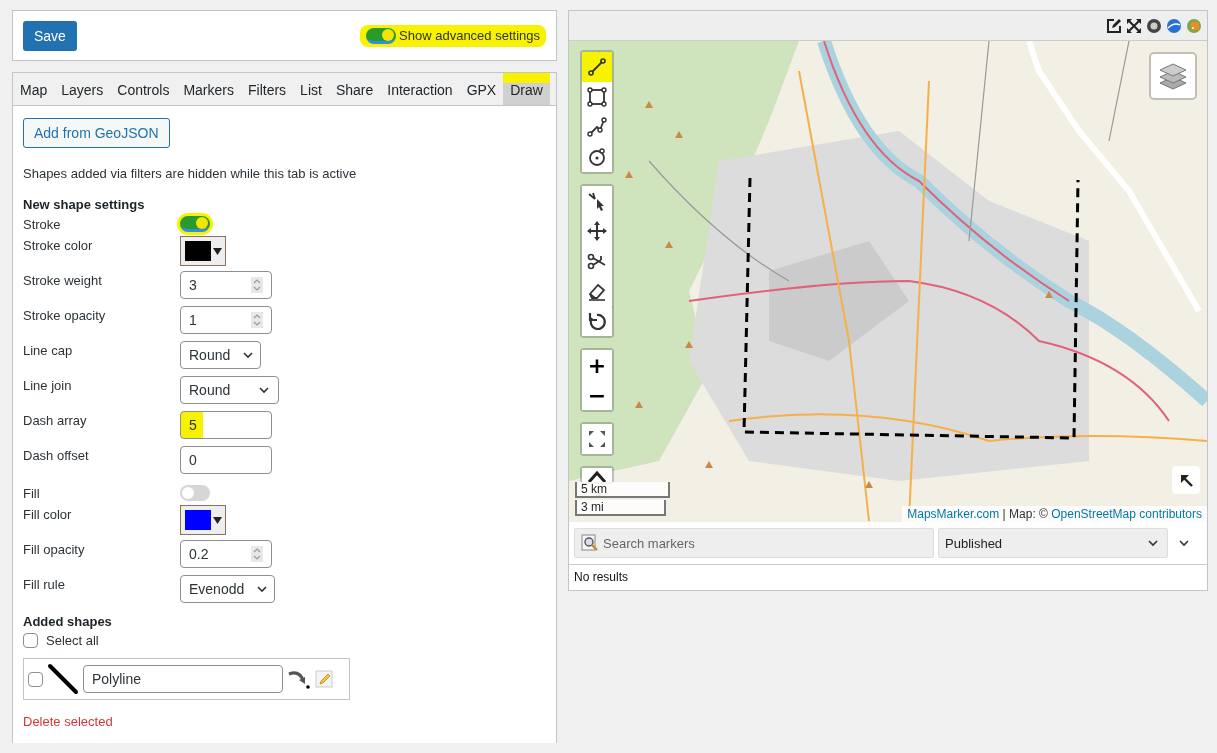  Describe the element at coordinates (34, 89) in the screenshot. I see `tab: Map` at that location.